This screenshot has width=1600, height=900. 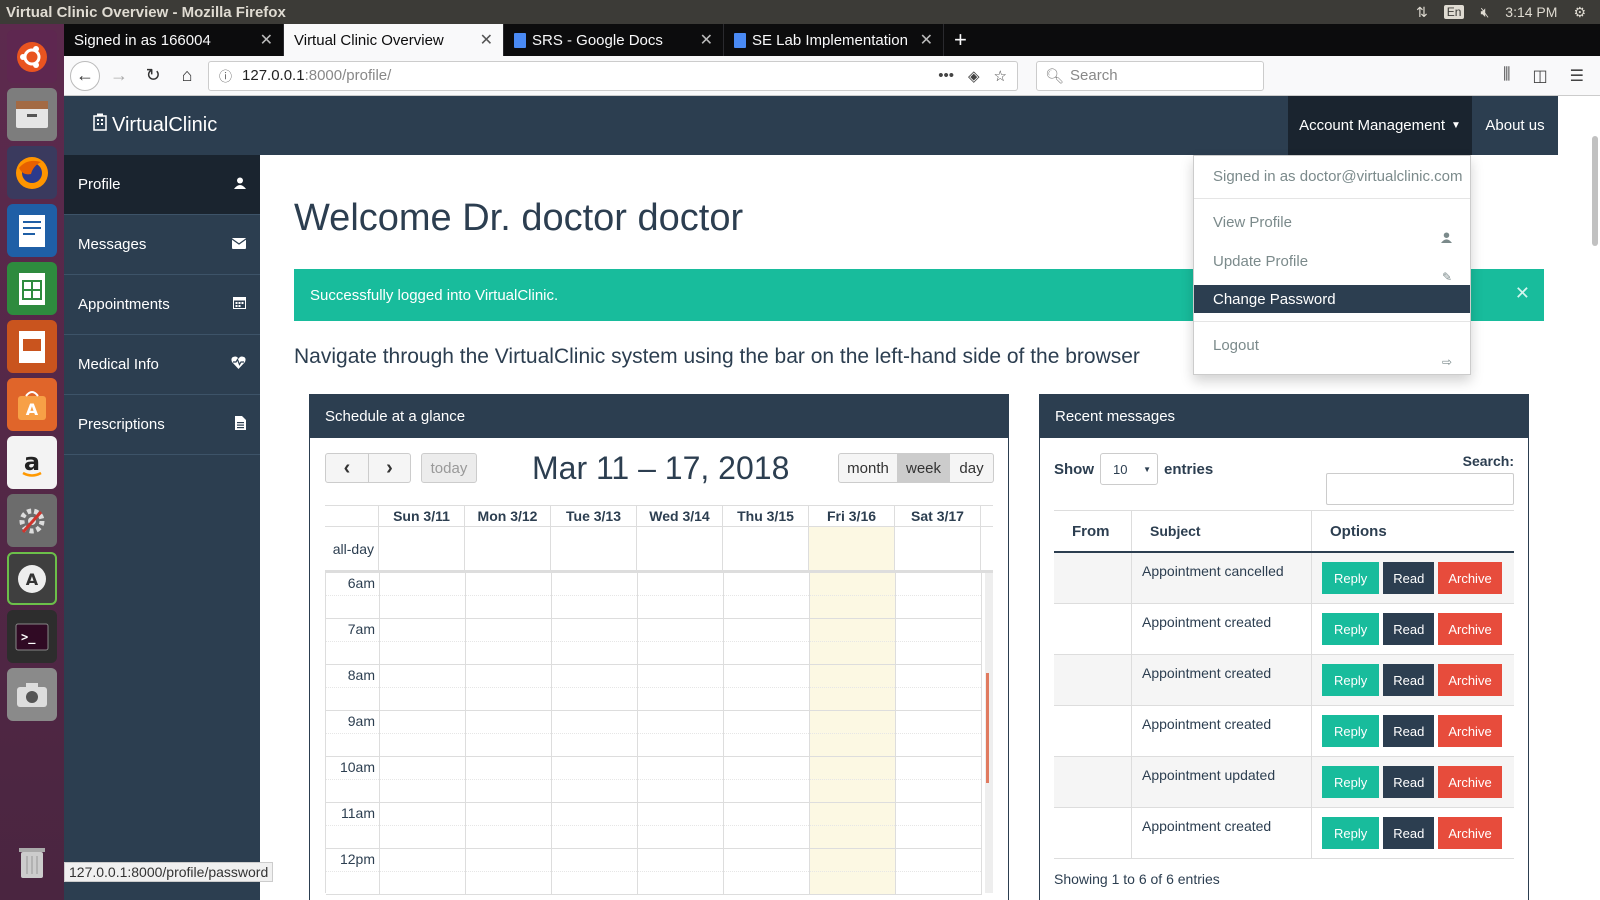 I want to click on sidebar-item-appointments: Appointments, so click(x=162, y=305).